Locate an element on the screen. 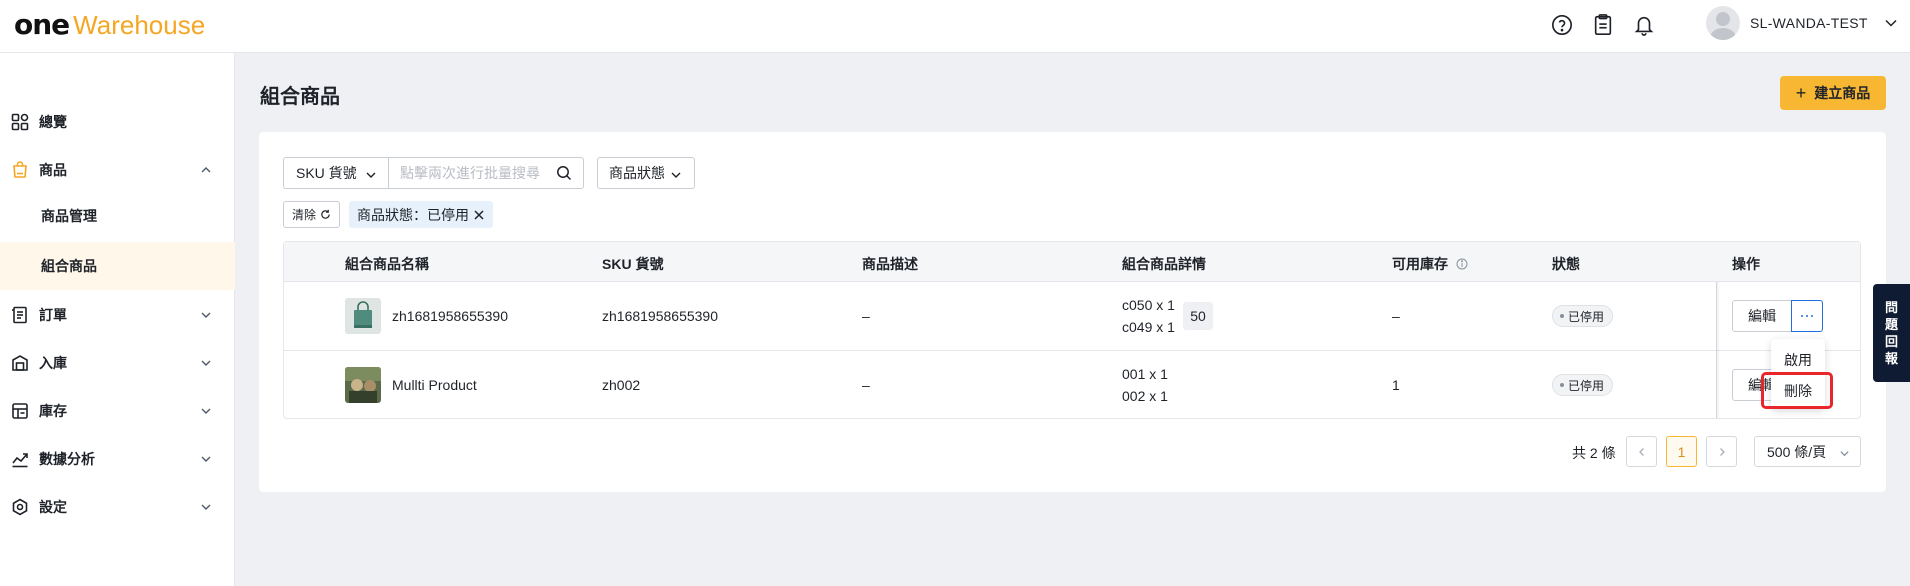  active-filter-label: 商品狀態：已停用 is located at coordinates (413, 214).